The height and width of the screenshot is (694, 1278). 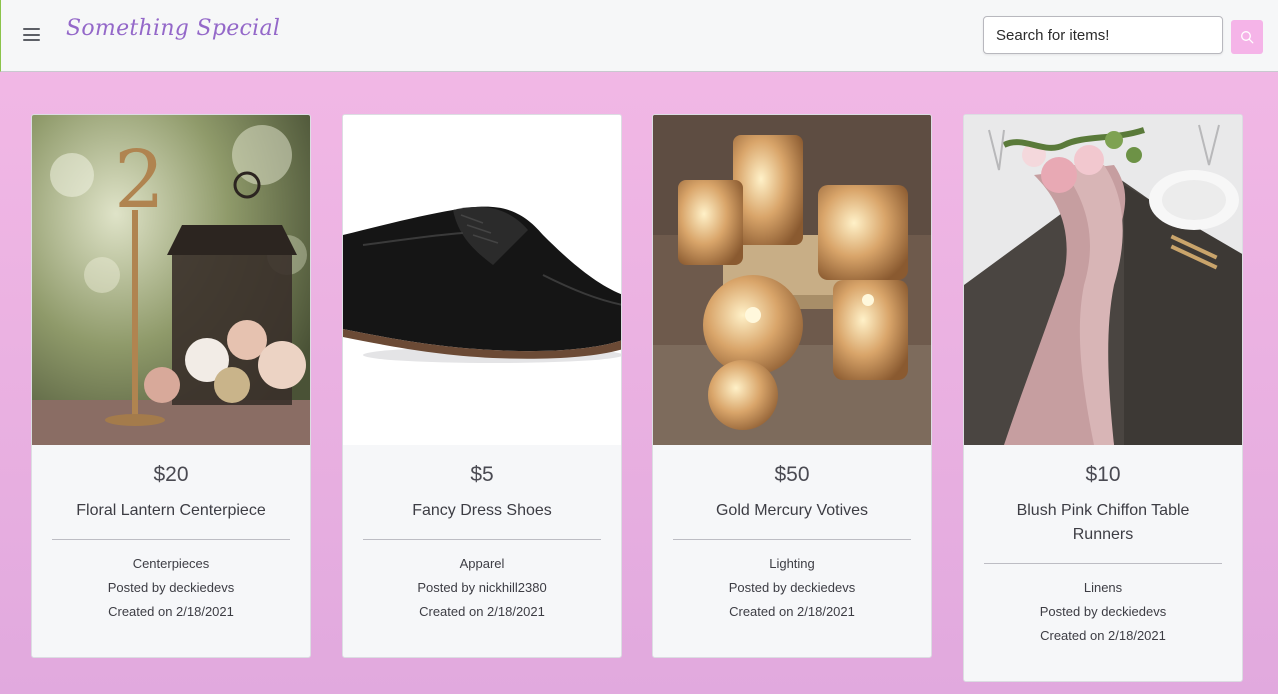 What do you see at coordinates (173, 28) in the screenshot?
I see `brand-logo: Something Special` at bounding box center [173, 28].